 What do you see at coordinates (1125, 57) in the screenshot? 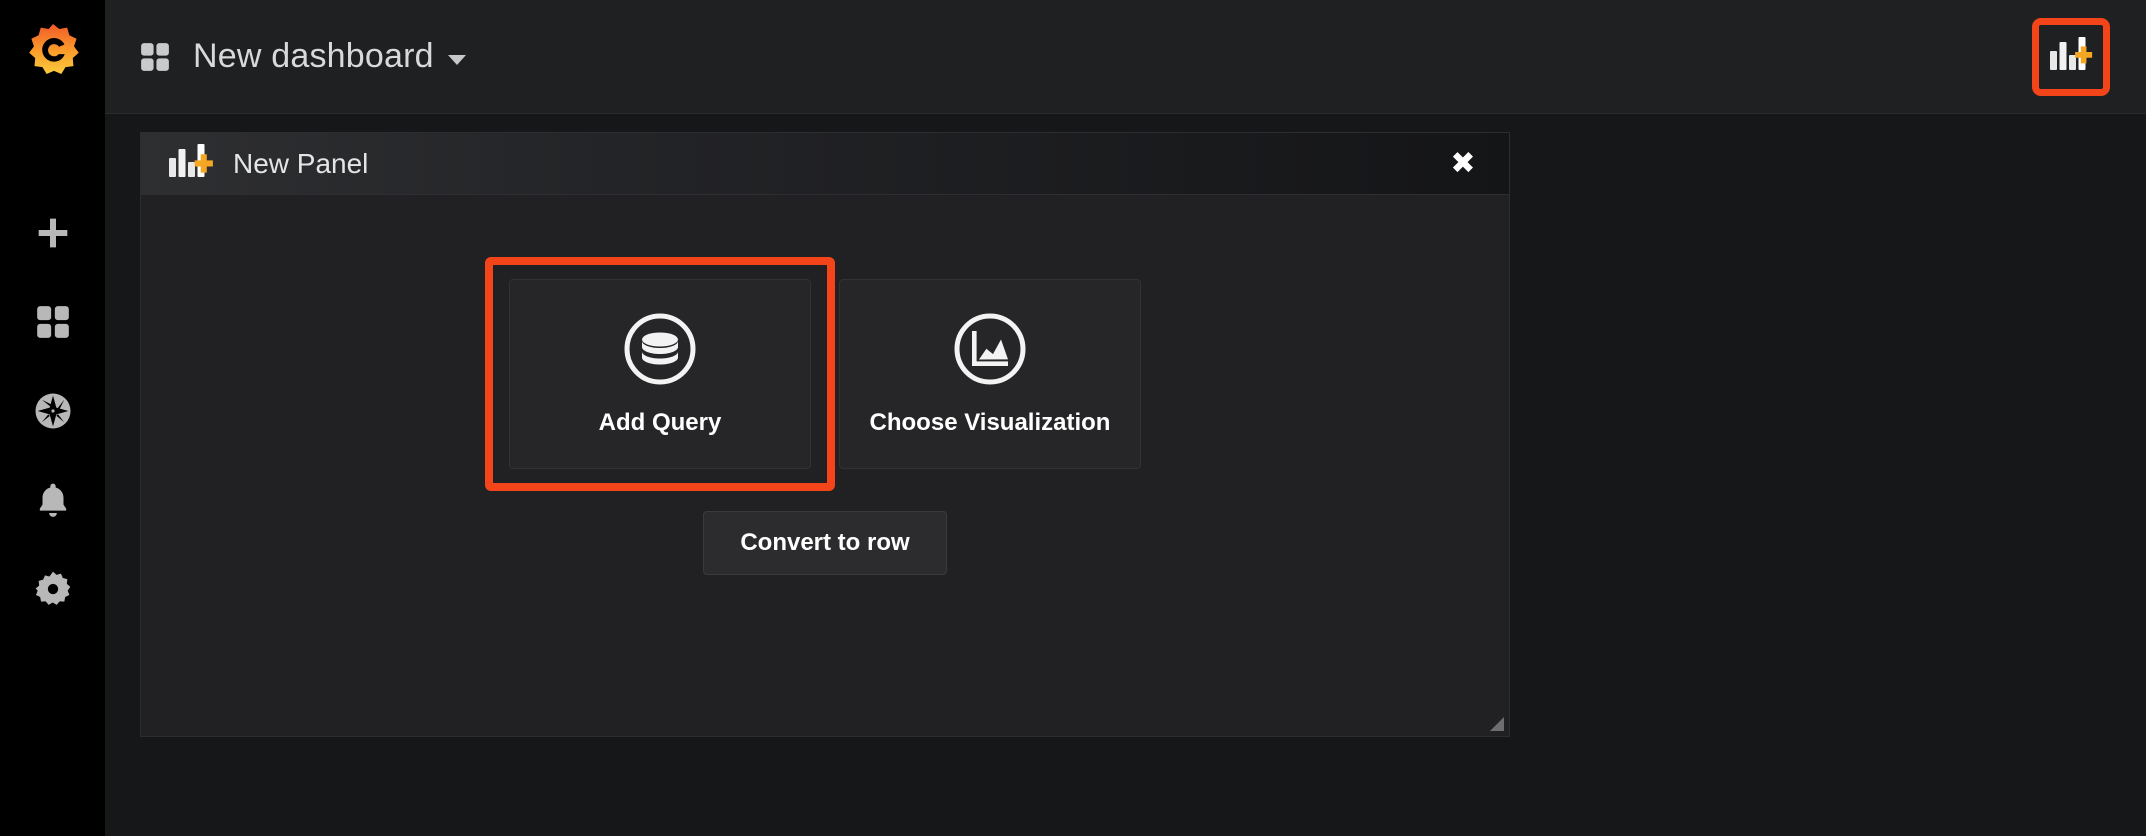
I see `top-navbar: New dashboard` at bounding box center [1125, 57].